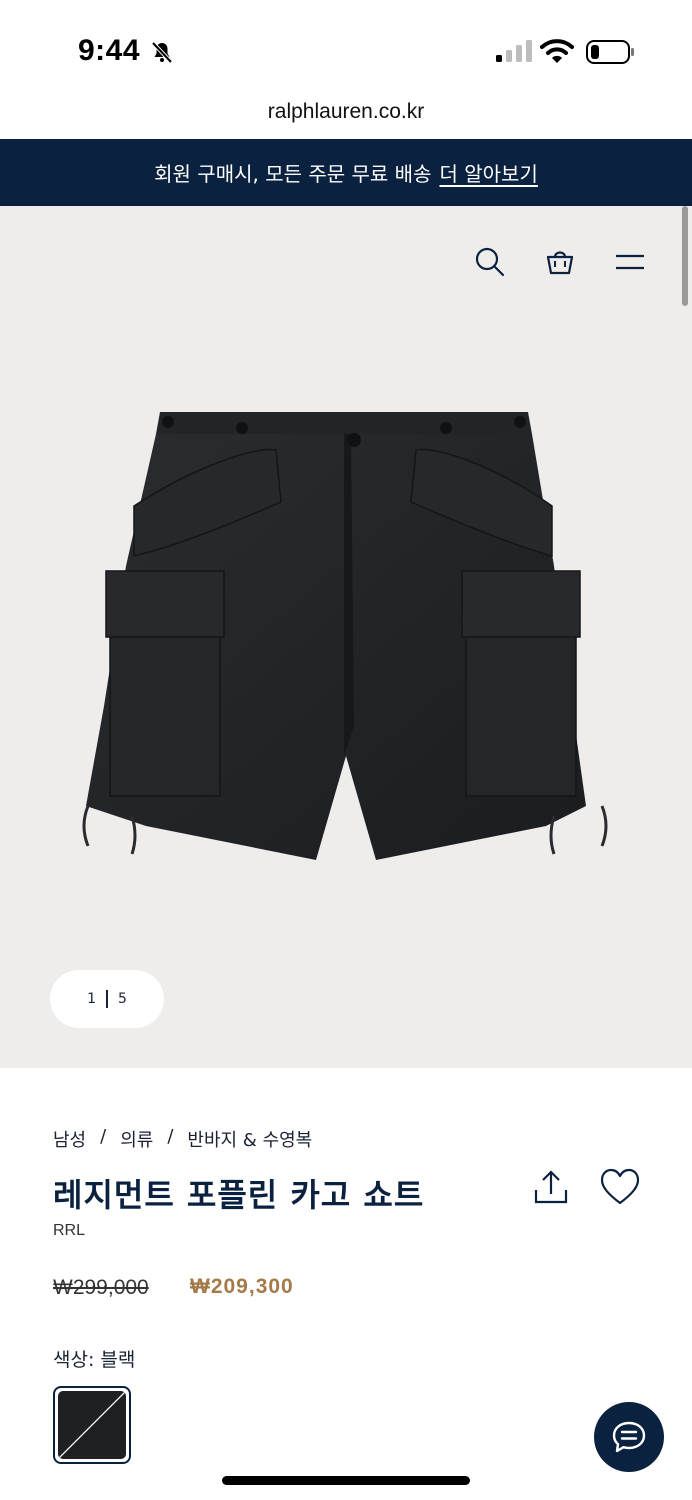 The height and width of the screenshot is (1500, 692). I want to click on scrollbar, so click(685, 256).